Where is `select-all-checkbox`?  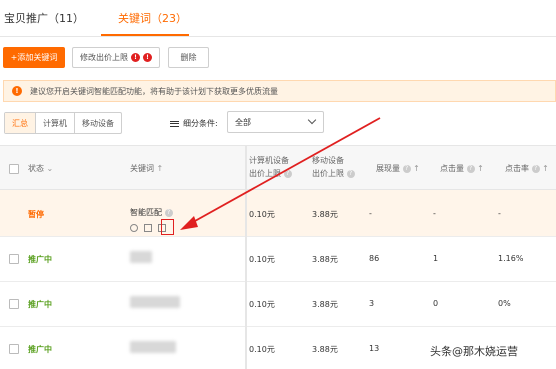 select-all-checkbox is located at coordinates (14, 169).